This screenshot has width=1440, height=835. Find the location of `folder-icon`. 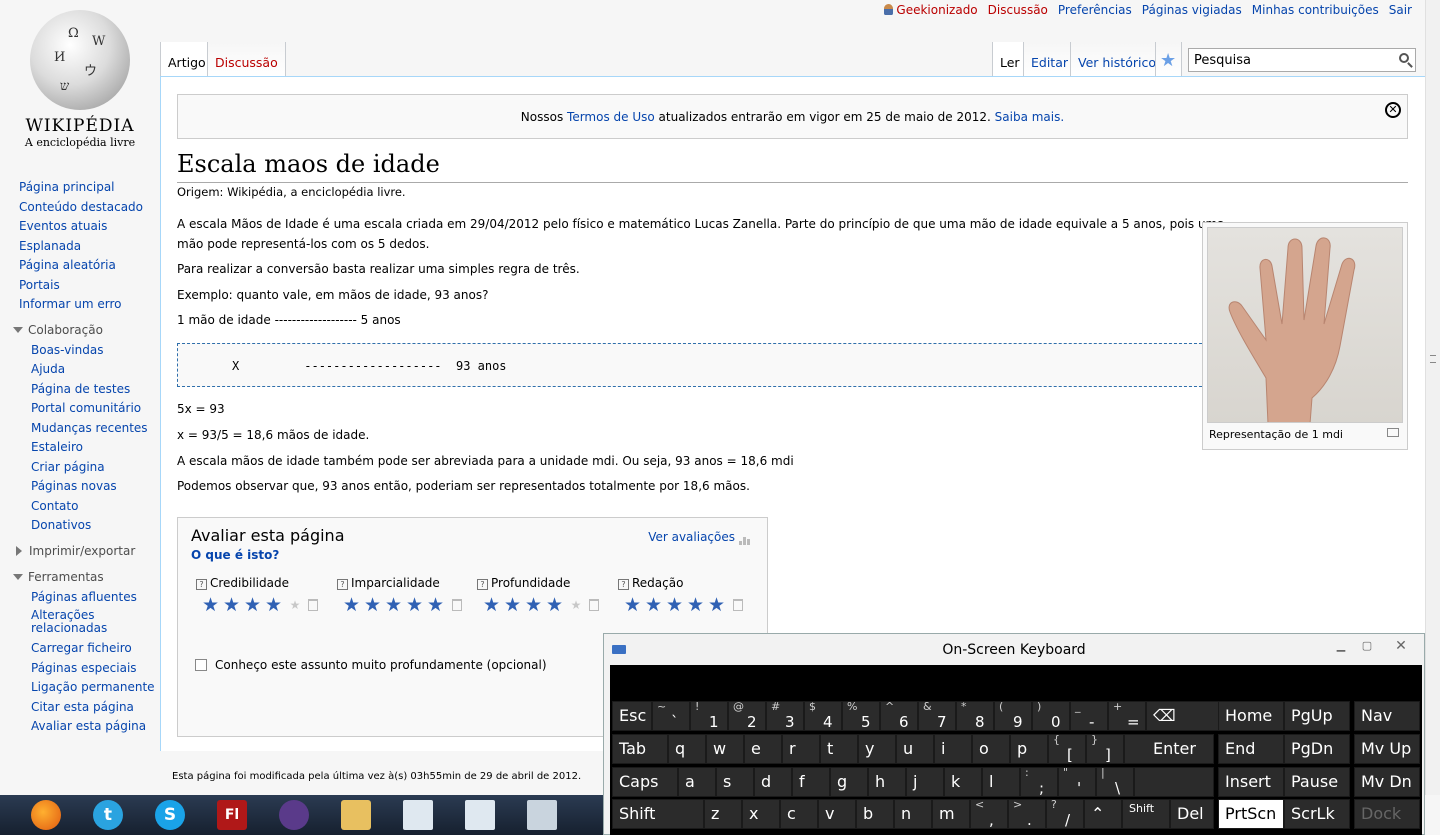

folder-icon is located at coordinates (356, 815).